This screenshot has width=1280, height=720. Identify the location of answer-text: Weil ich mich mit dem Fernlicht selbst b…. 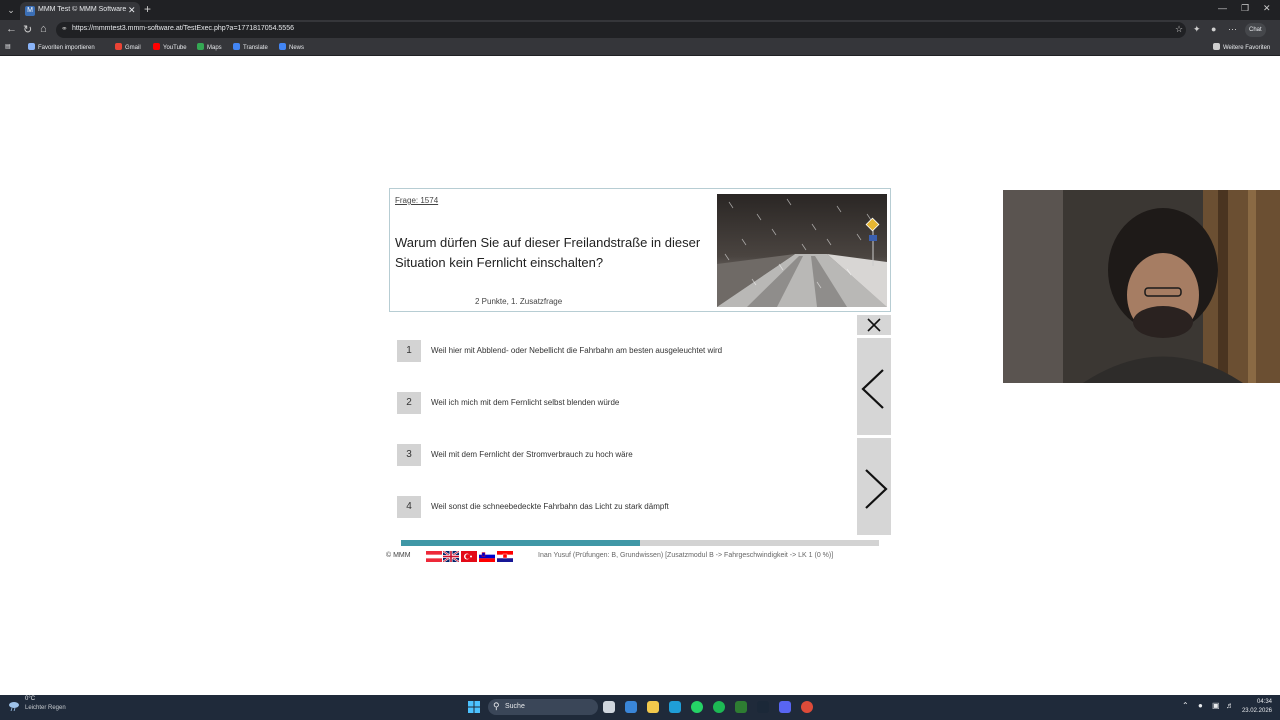
(525, 402).